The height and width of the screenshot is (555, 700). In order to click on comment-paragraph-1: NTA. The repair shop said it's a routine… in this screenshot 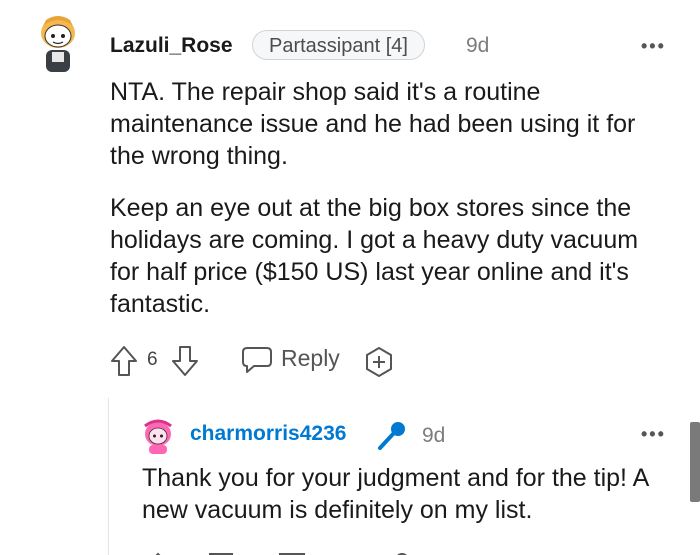, I will do `click(373, 124)`.